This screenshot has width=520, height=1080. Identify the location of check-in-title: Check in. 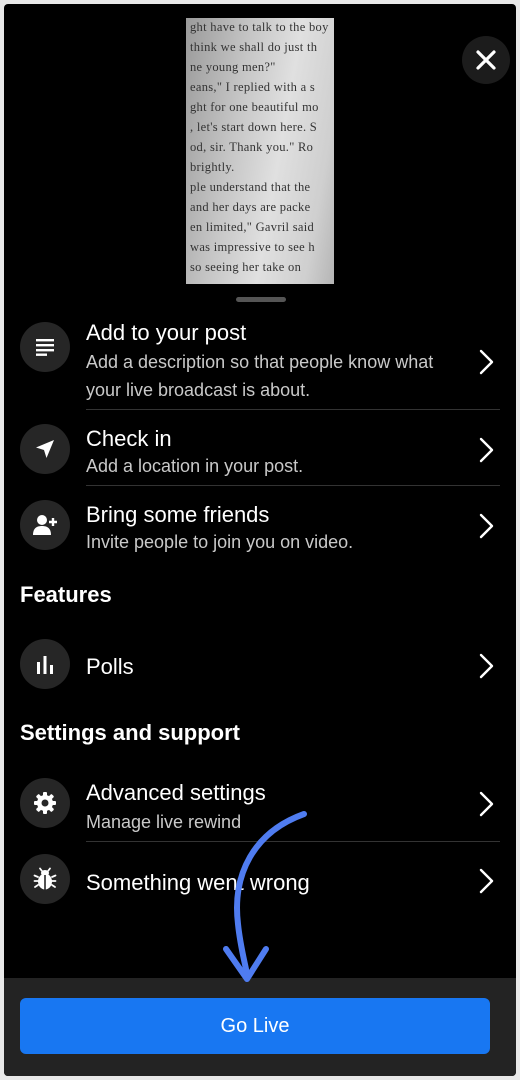
(129, 438).